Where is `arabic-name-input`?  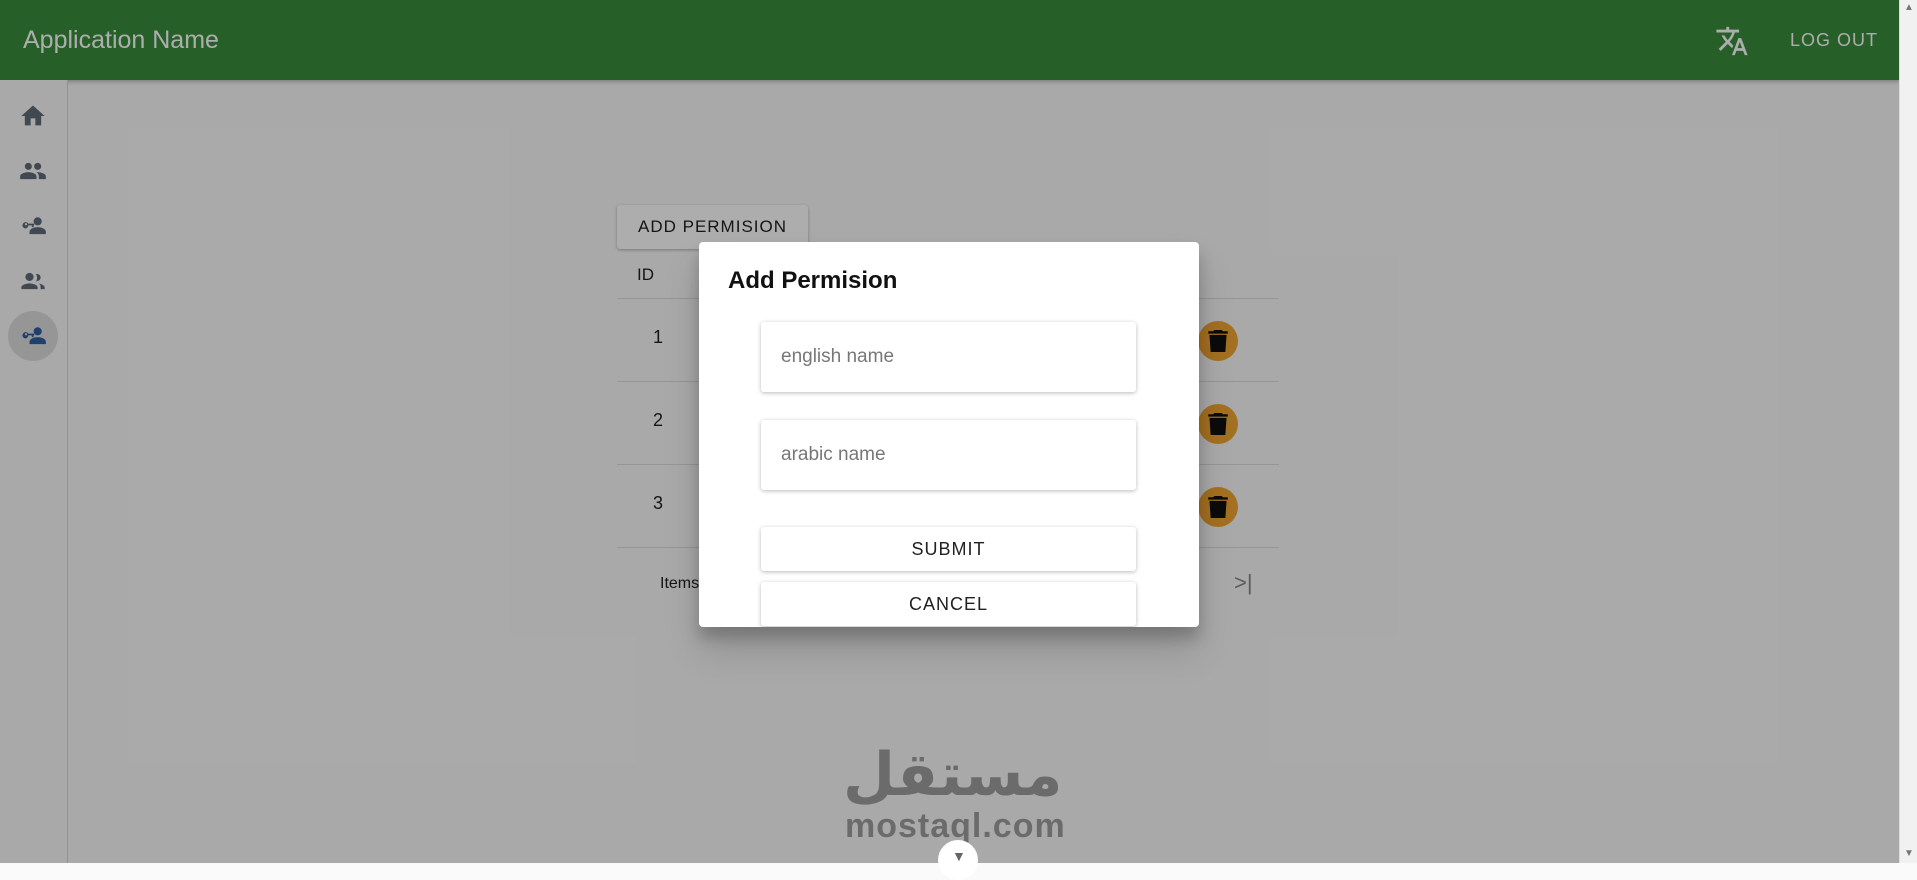 arabic-name-input is located at coordinates (948, 455).